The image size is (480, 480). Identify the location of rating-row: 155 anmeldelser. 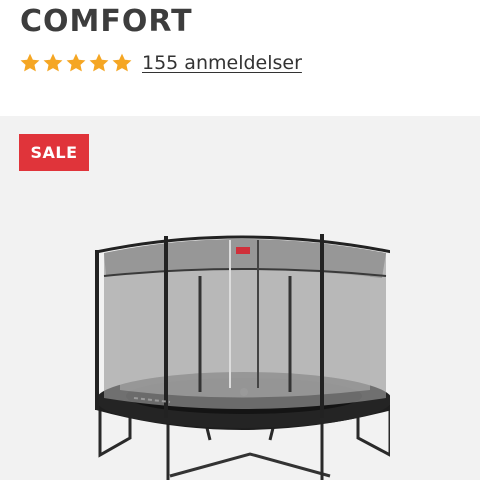
(160, 63).